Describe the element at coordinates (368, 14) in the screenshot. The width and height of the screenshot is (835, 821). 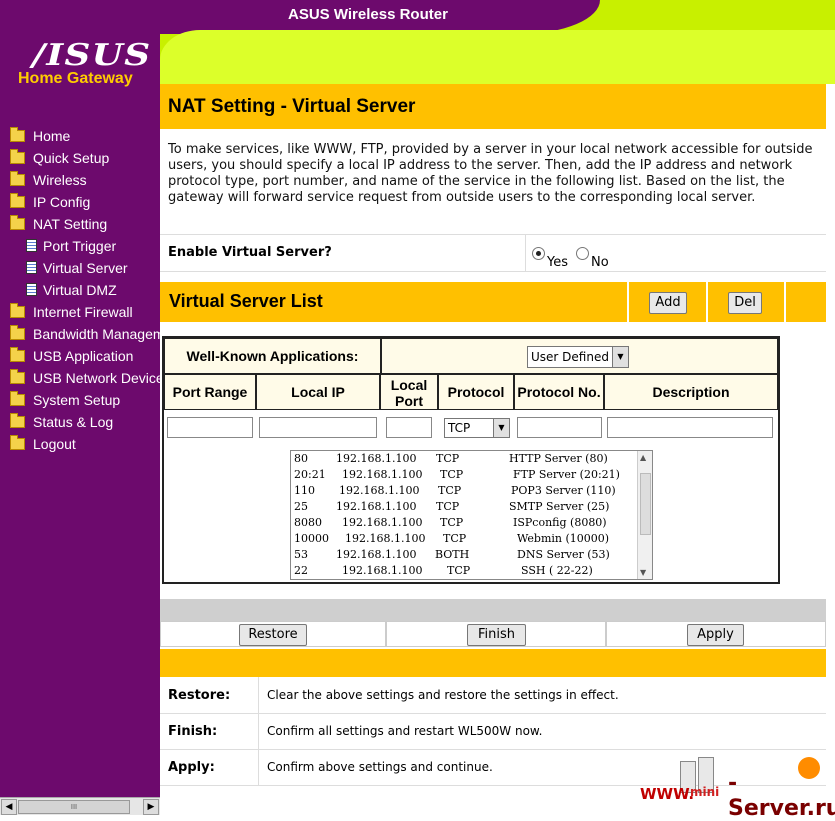
I see `banner-title: ASUS Wireless Router` at that location.